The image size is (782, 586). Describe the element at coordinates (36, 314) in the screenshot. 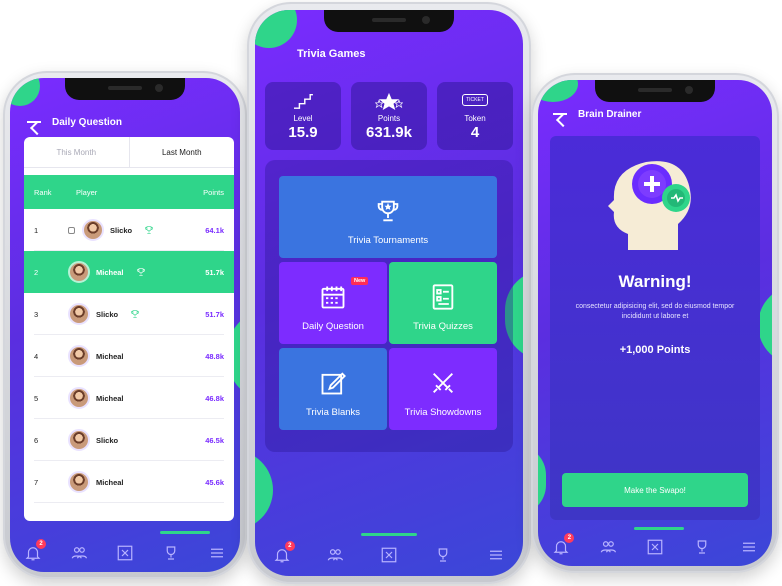

I see `rank-cell: 3` at that location.